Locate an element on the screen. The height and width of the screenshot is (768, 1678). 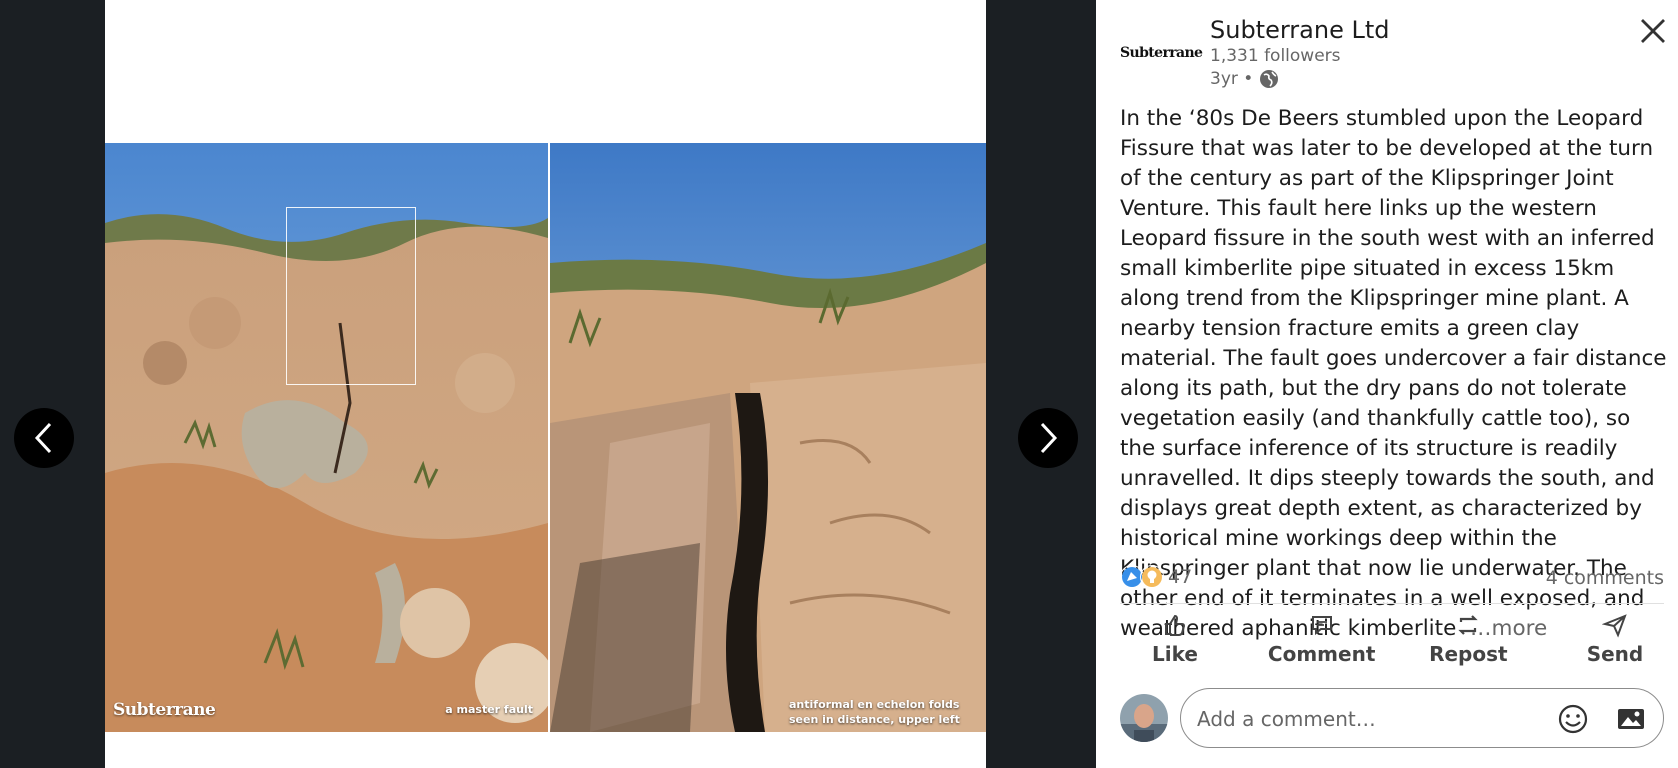
send-button: Send is located at coordinates (1615, 639).